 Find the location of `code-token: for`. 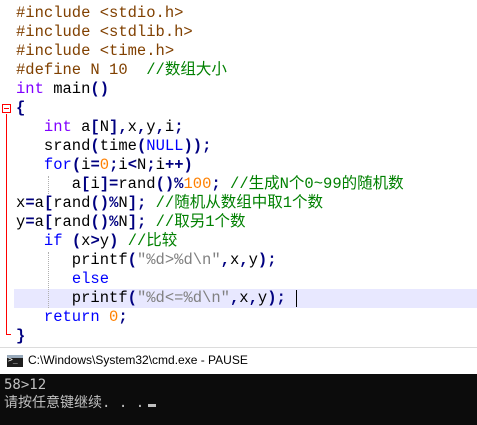

code-token: for is located at coordinates (57, 165).